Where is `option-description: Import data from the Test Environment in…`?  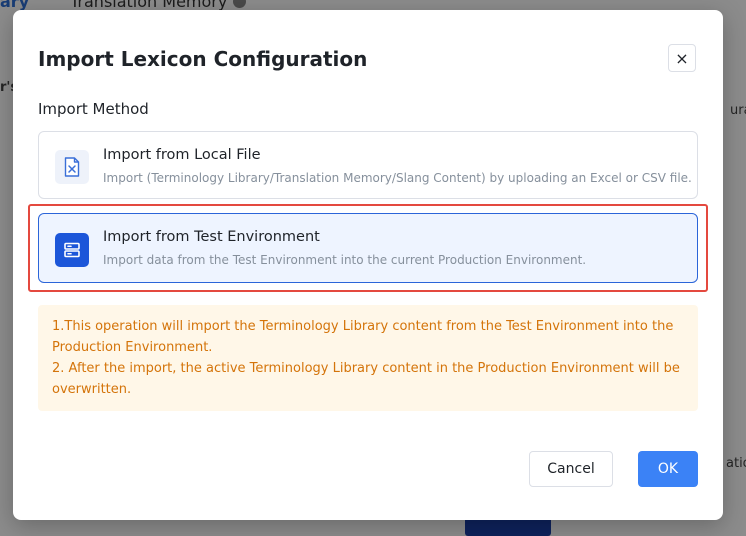
option-description: Import data from the Test Environment in… is located at coordinates (345, 260).